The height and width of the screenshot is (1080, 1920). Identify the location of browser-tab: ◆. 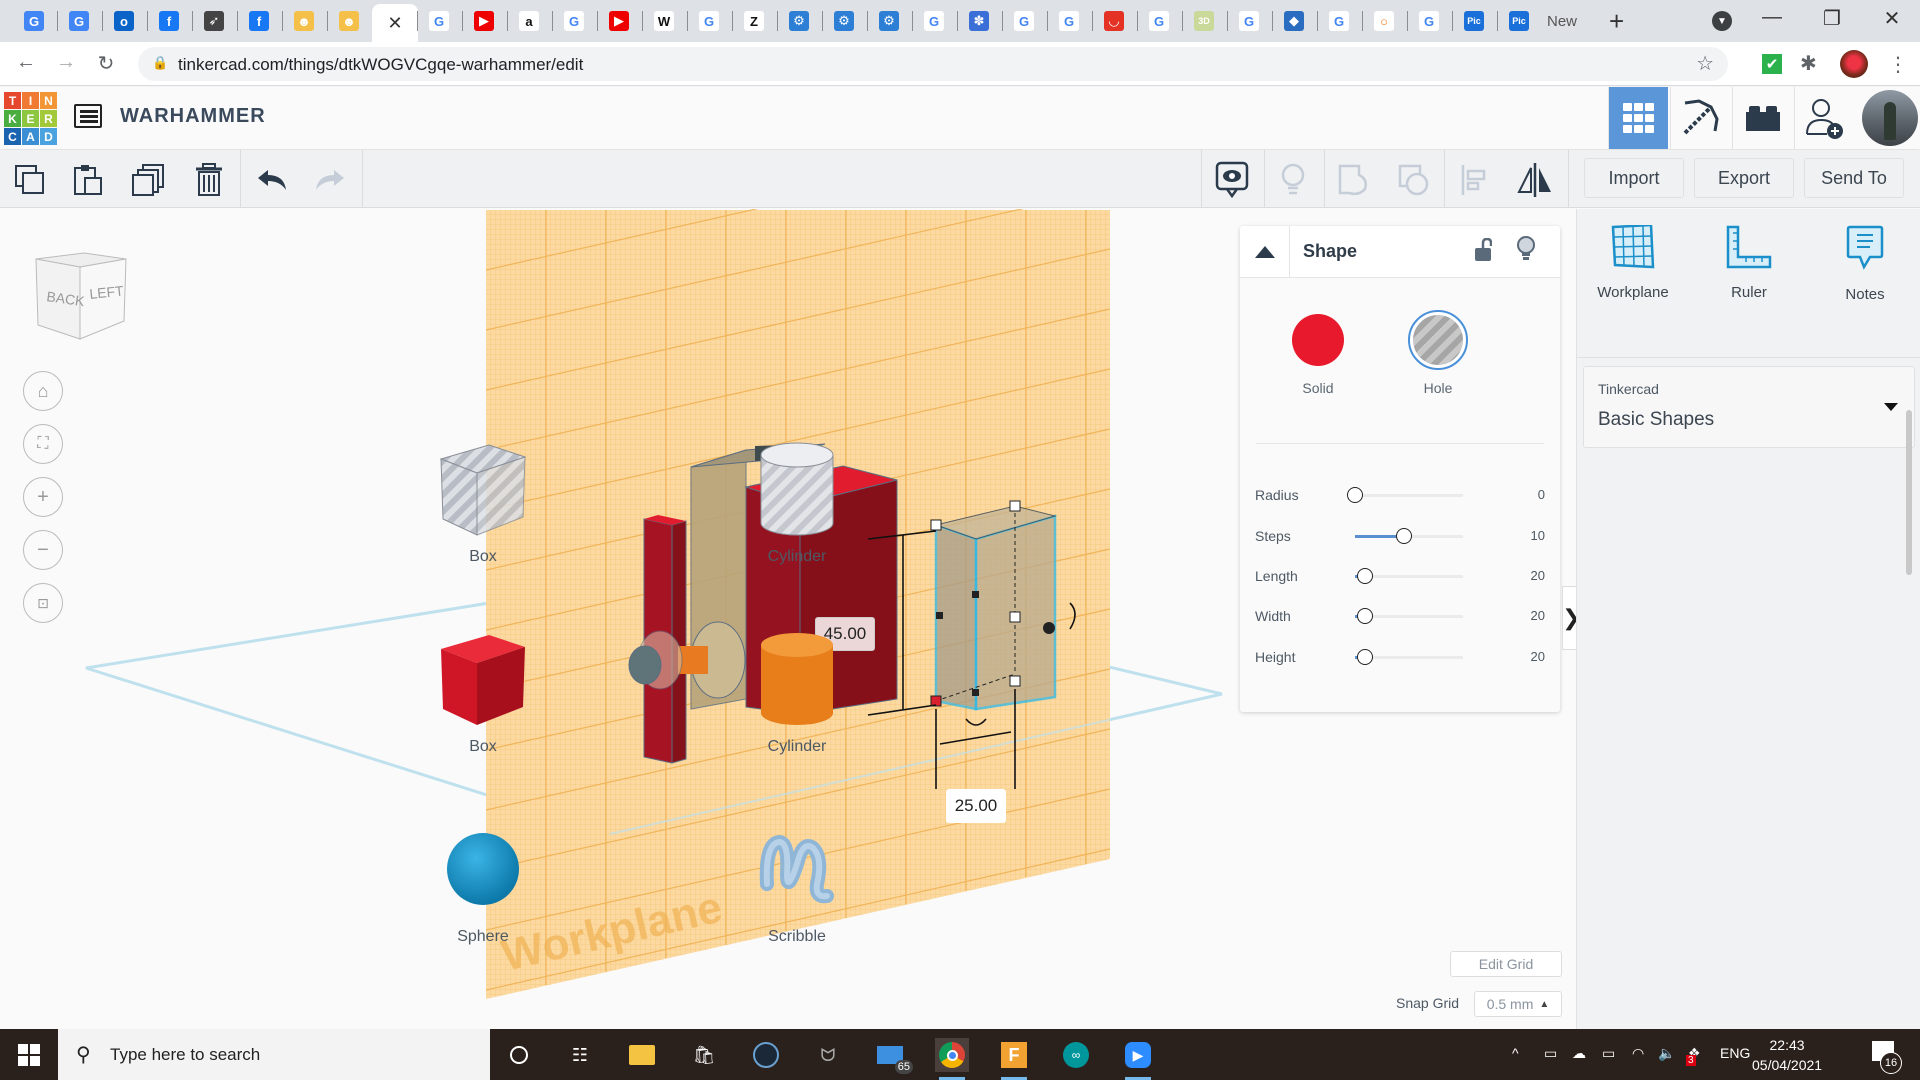
(1294, 21).